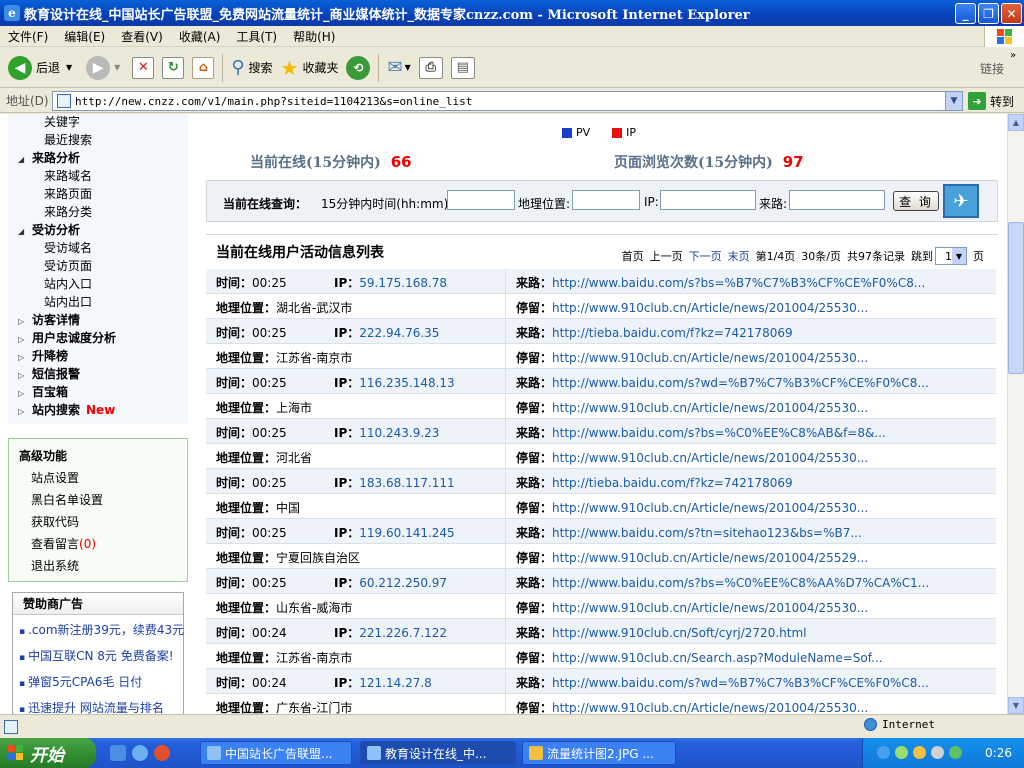  What do you see at coordinates (49, 319) in the screenshot?
I see `sidebar-group: ▷ 访客详情` at bounding box center [49, 319].